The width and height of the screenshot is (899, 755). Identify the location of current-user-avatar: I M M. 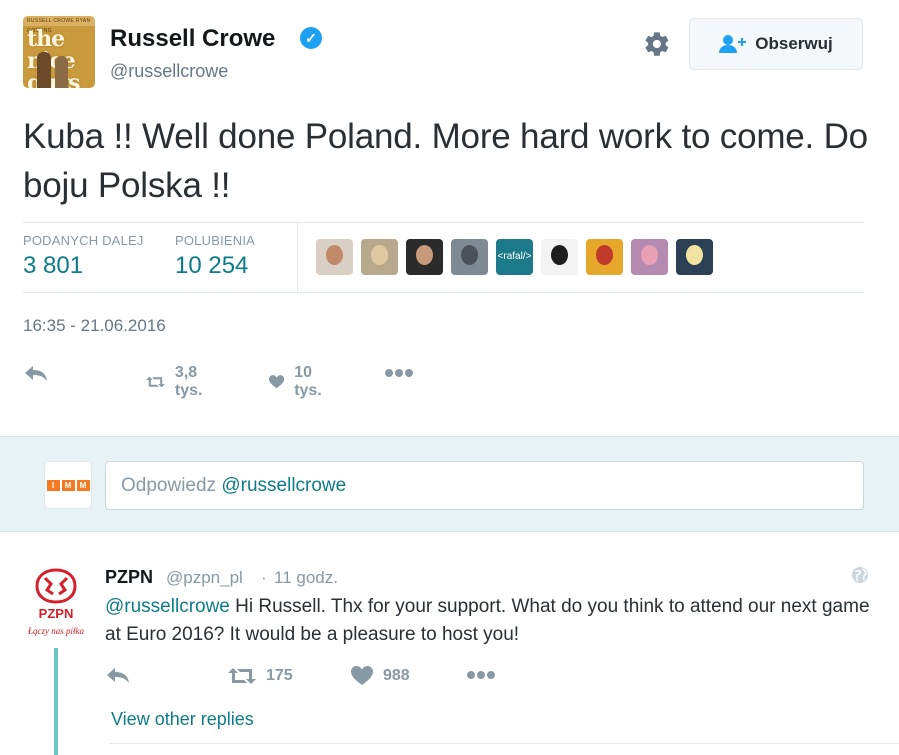
(68, 485).